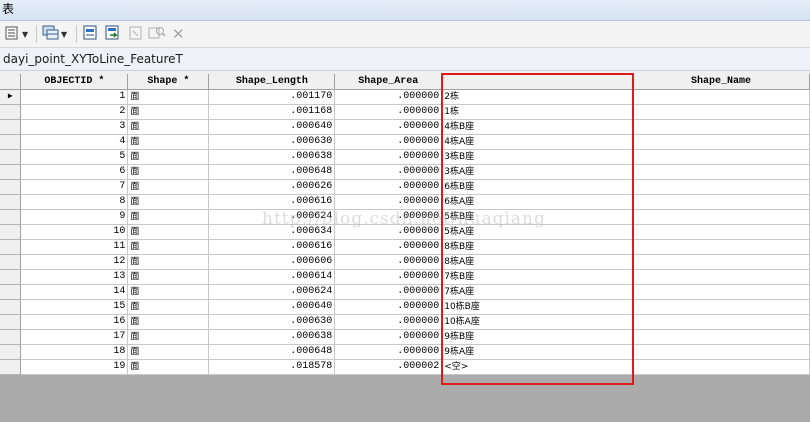 This screenshot has width=810, height=422. Describe the element at coordinates (405, 247) in the screenshot. I see `table-row: 11 面 .000616.000000 8栋B座` at that location.